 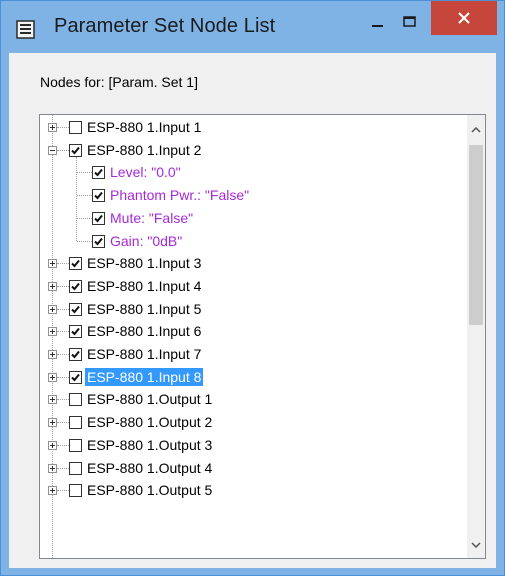 I want to click on scroll-down-button, so click(x=476, y=545).